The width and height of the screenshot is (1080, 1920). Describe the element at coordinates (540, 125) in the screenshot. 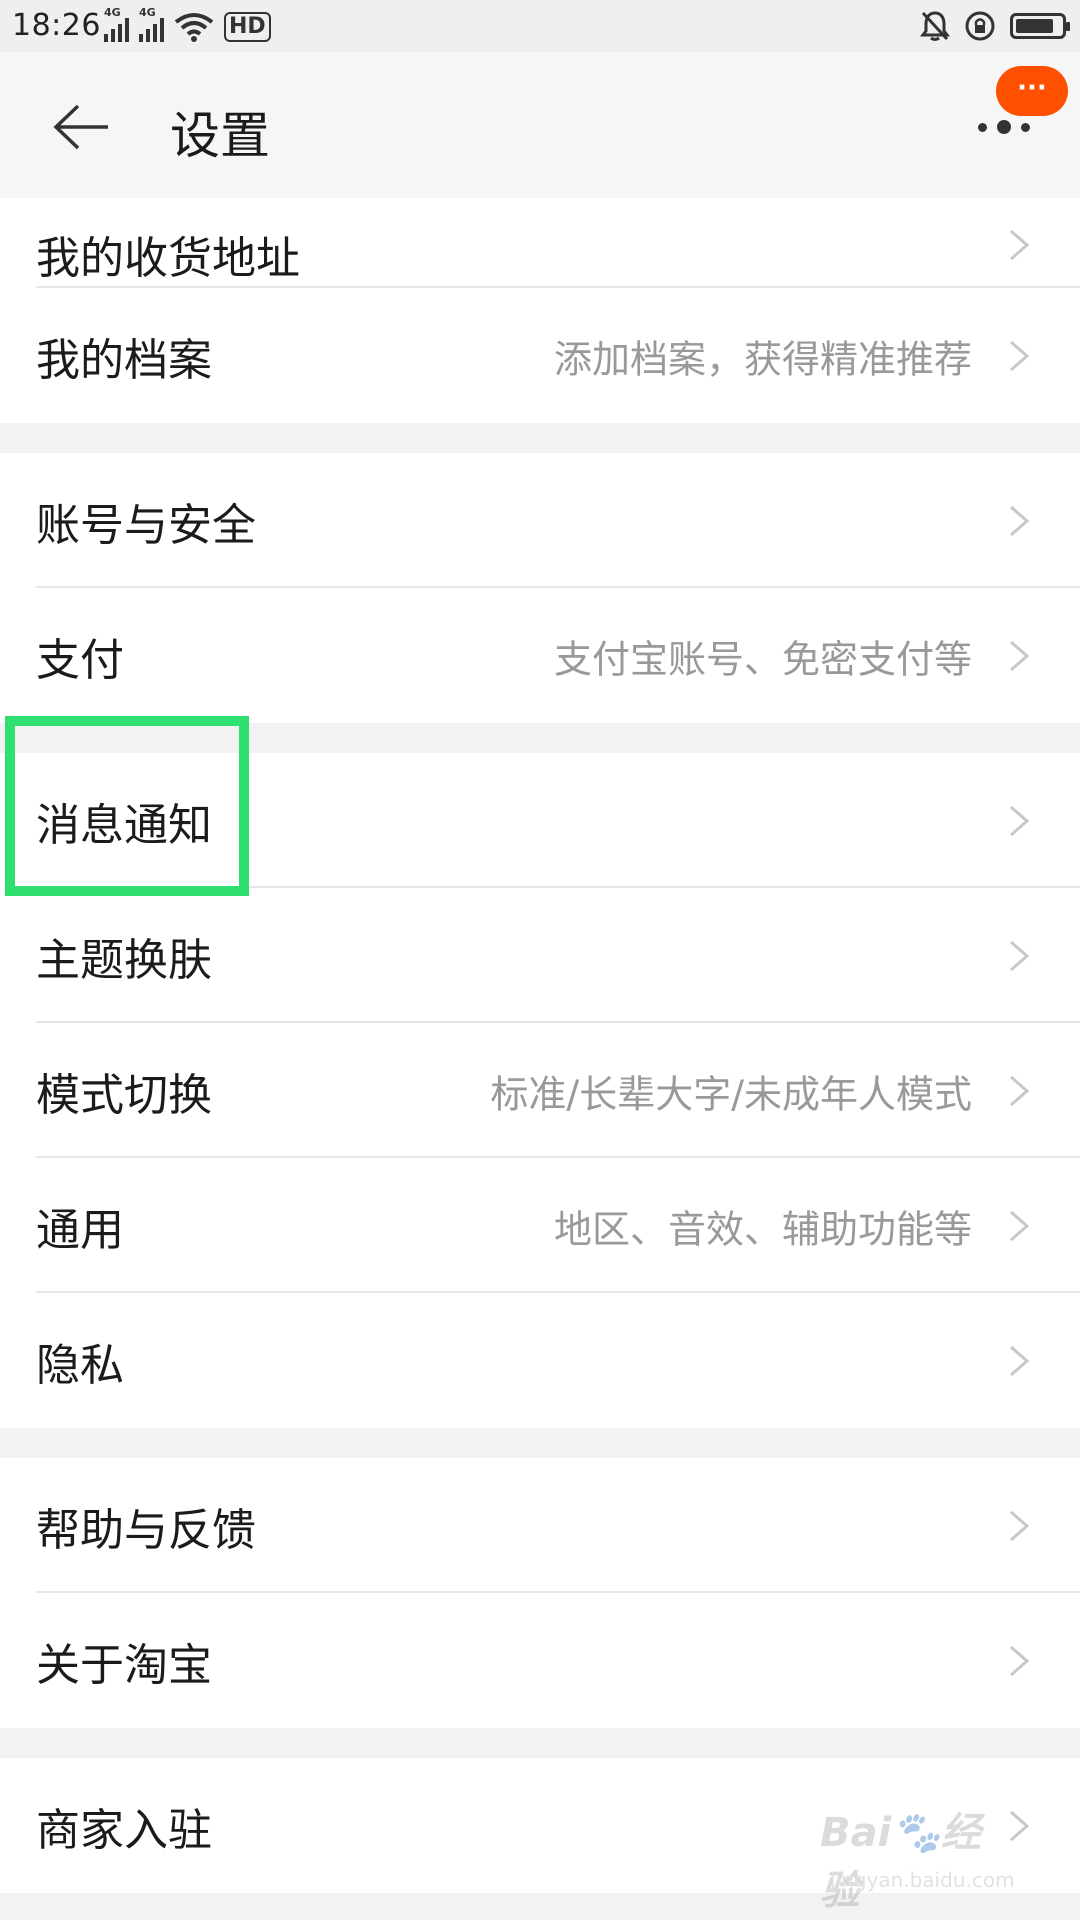

I see `header-bar: 设置` at that location.